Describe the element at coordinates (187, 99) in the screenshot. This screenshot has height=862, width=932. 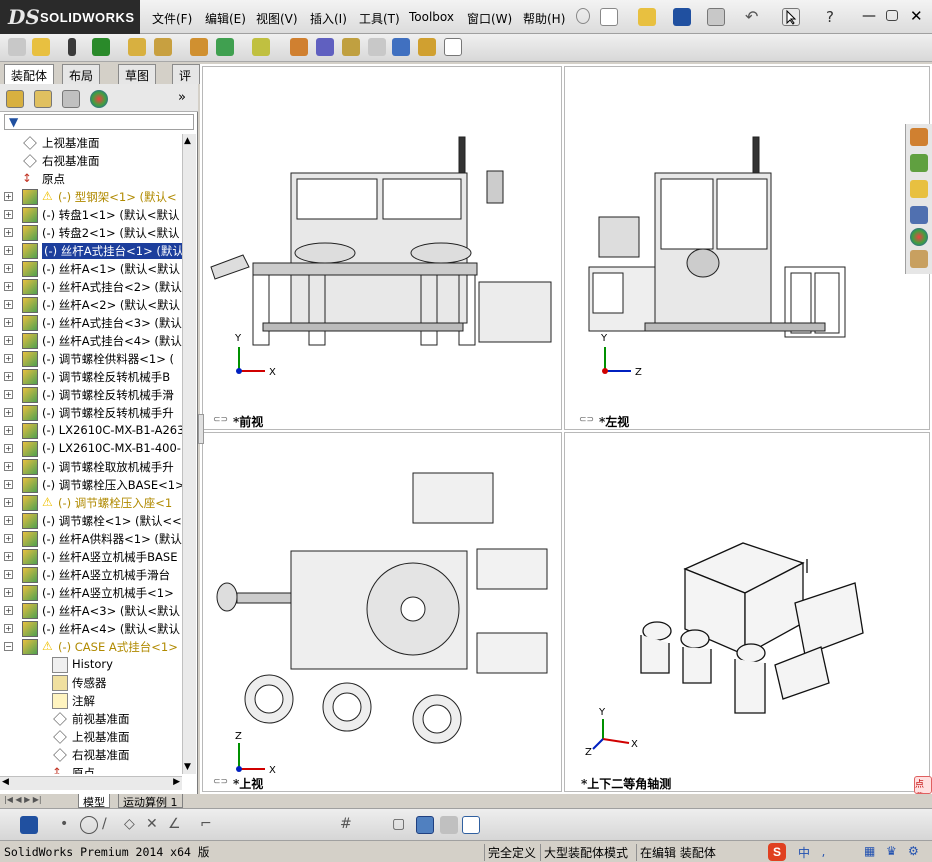
I see `expand-panel-icon: »` at that location.